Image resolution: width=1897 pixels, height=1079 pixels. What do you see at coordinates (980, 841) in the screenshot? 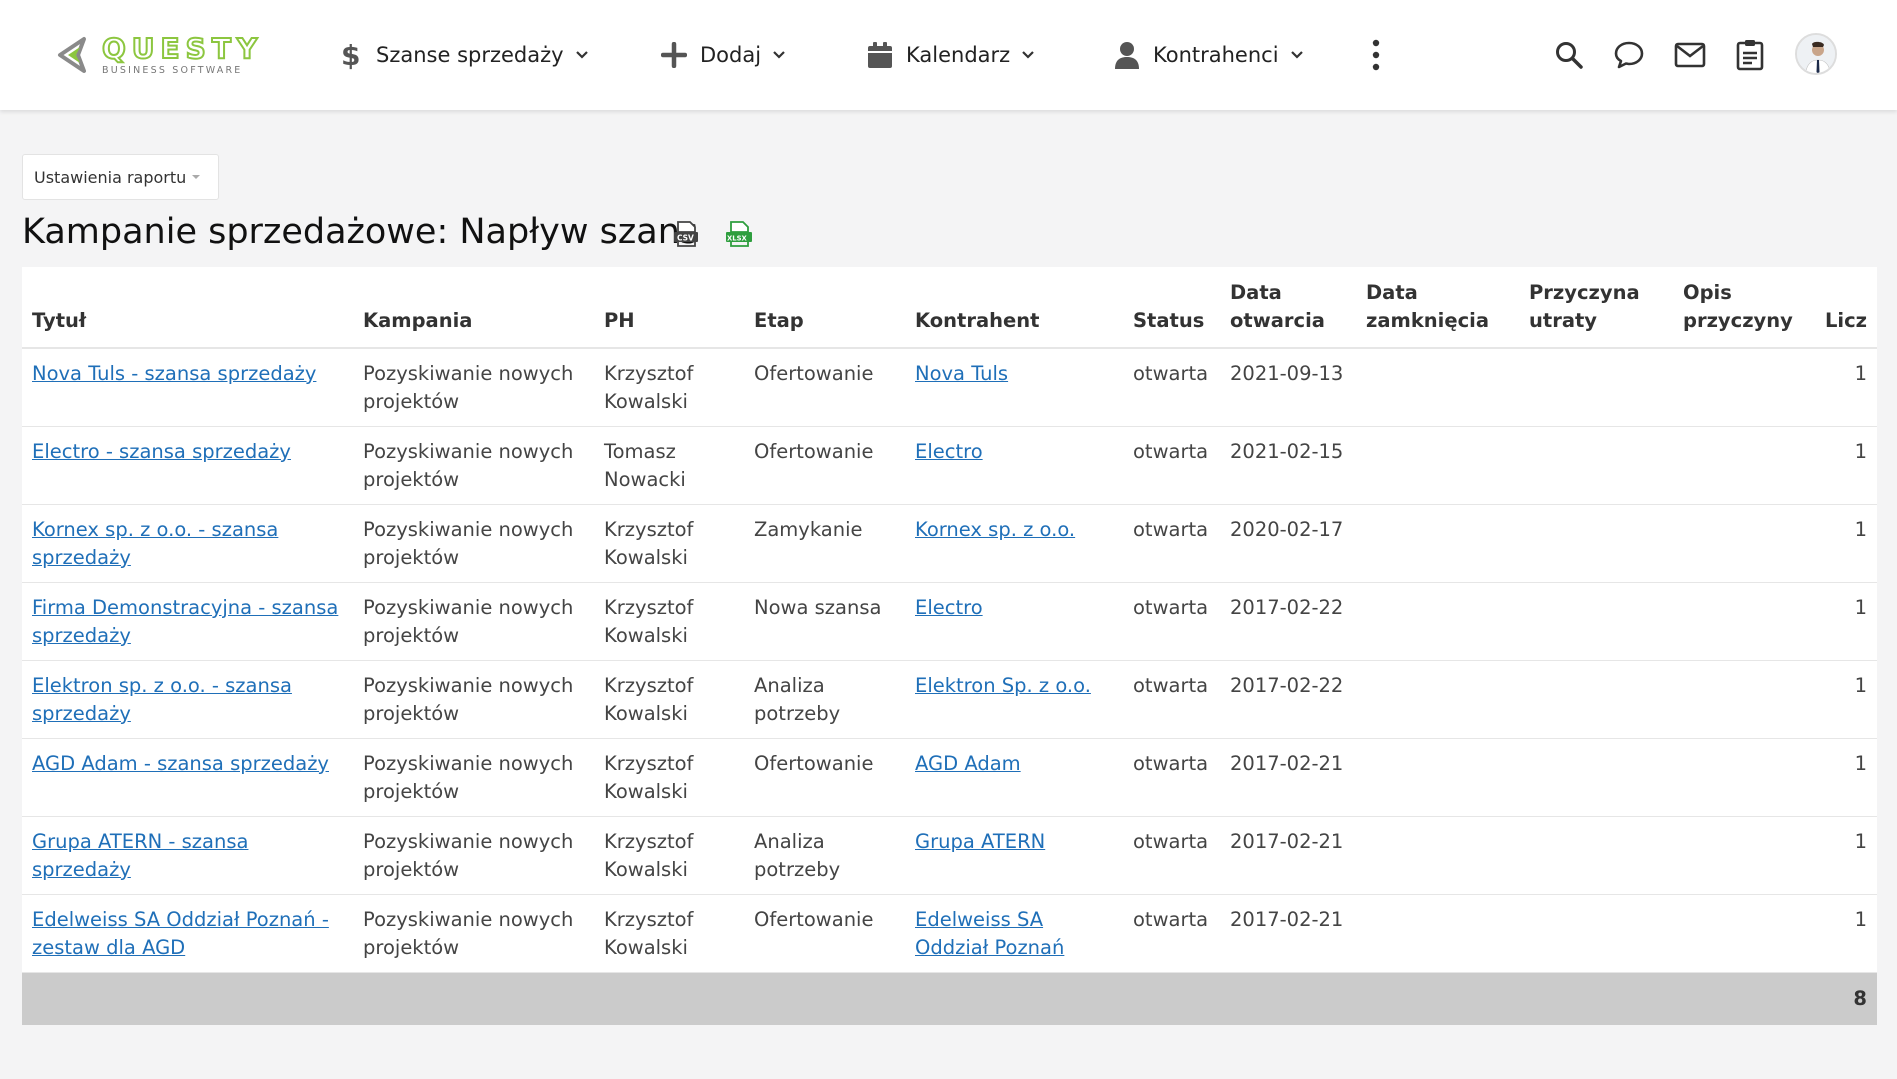
I see `contractor-link: Grupa ATERN` at bounding box center [980, 841].